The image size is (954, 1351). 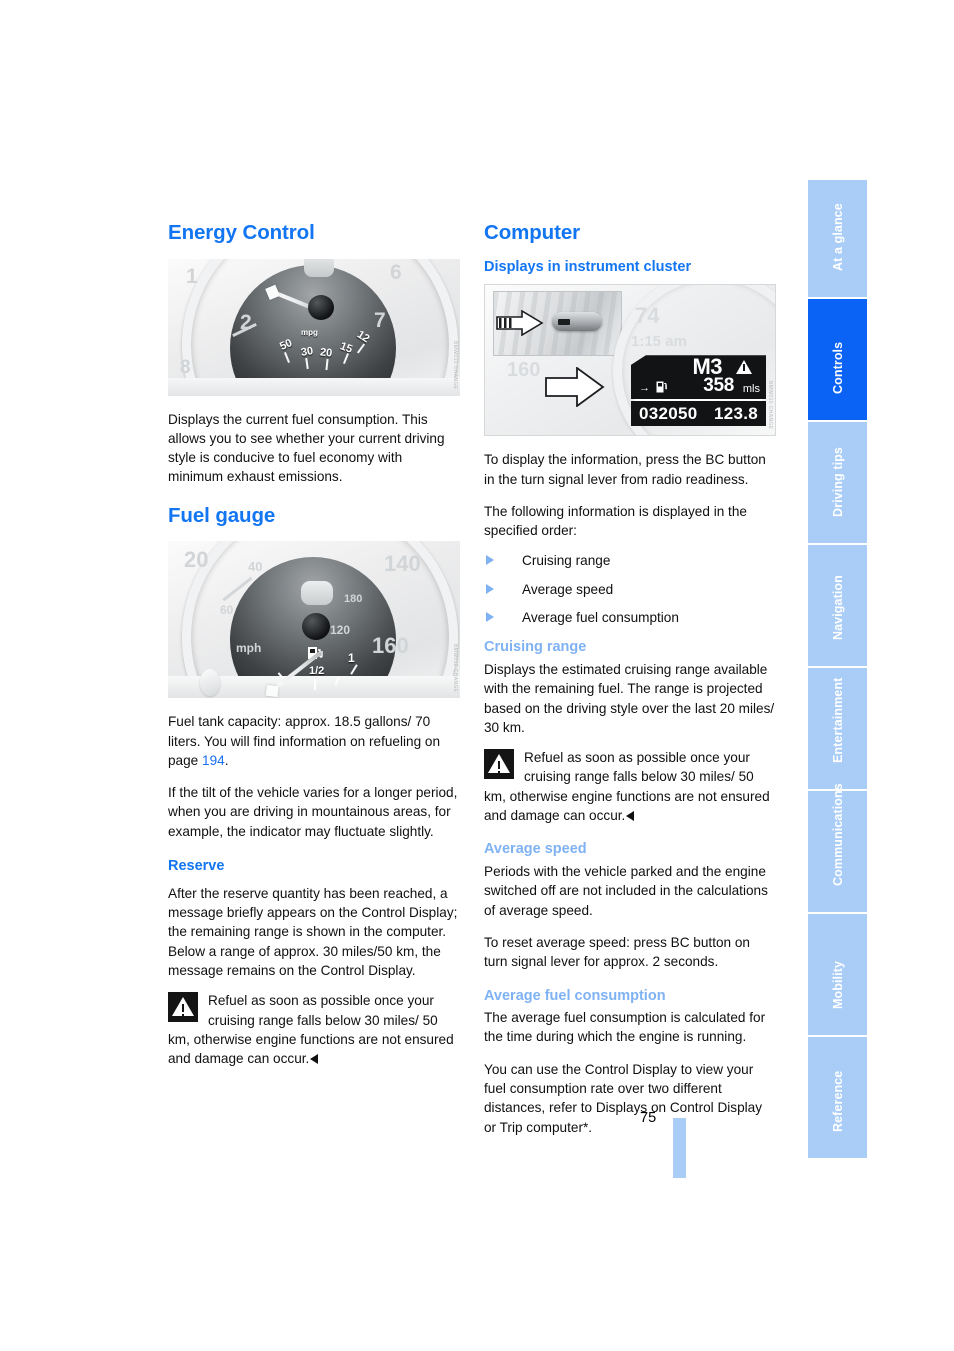 I want to click on subsection-heading-average-speed: Average speed, so click(x=535, y=849).